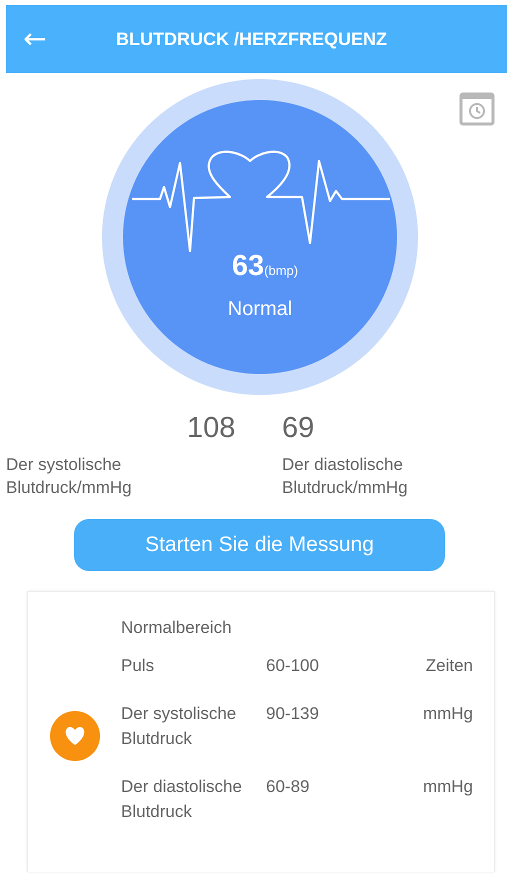 The image size is (507, 885). I want to click on heart-rate-unit: (bmp), so click(281, 270).